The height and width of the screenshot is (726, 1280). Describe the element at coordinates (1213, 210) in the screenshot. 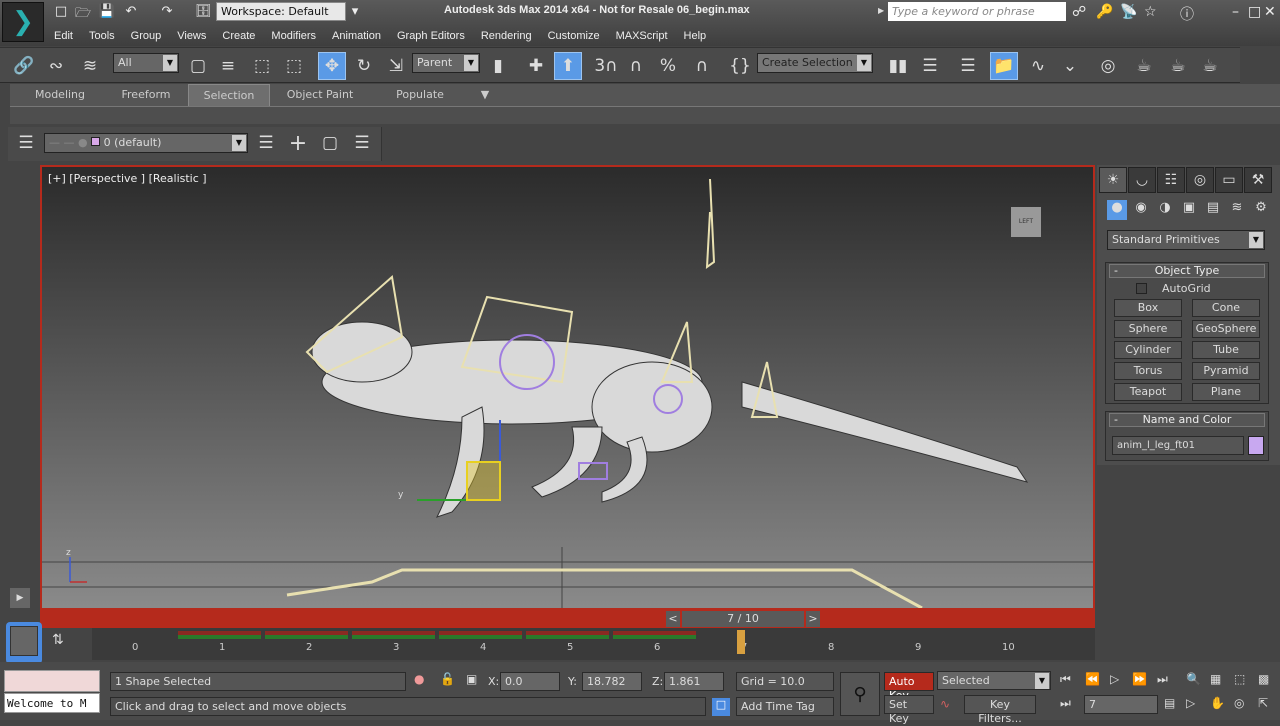

I see `helpers-icon: ▤` at that location.